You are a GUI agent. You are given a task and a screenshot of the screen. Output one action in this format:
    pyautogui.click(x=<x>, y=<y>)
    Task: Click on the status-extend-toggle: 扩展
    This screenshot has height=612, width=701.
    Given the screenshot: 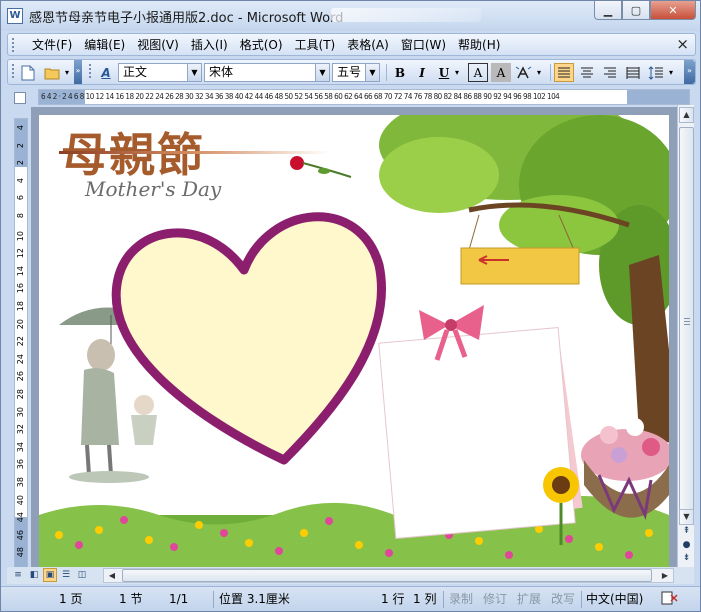 What is the action you would take?
    pyautogui.click(x=529, y=599)
    